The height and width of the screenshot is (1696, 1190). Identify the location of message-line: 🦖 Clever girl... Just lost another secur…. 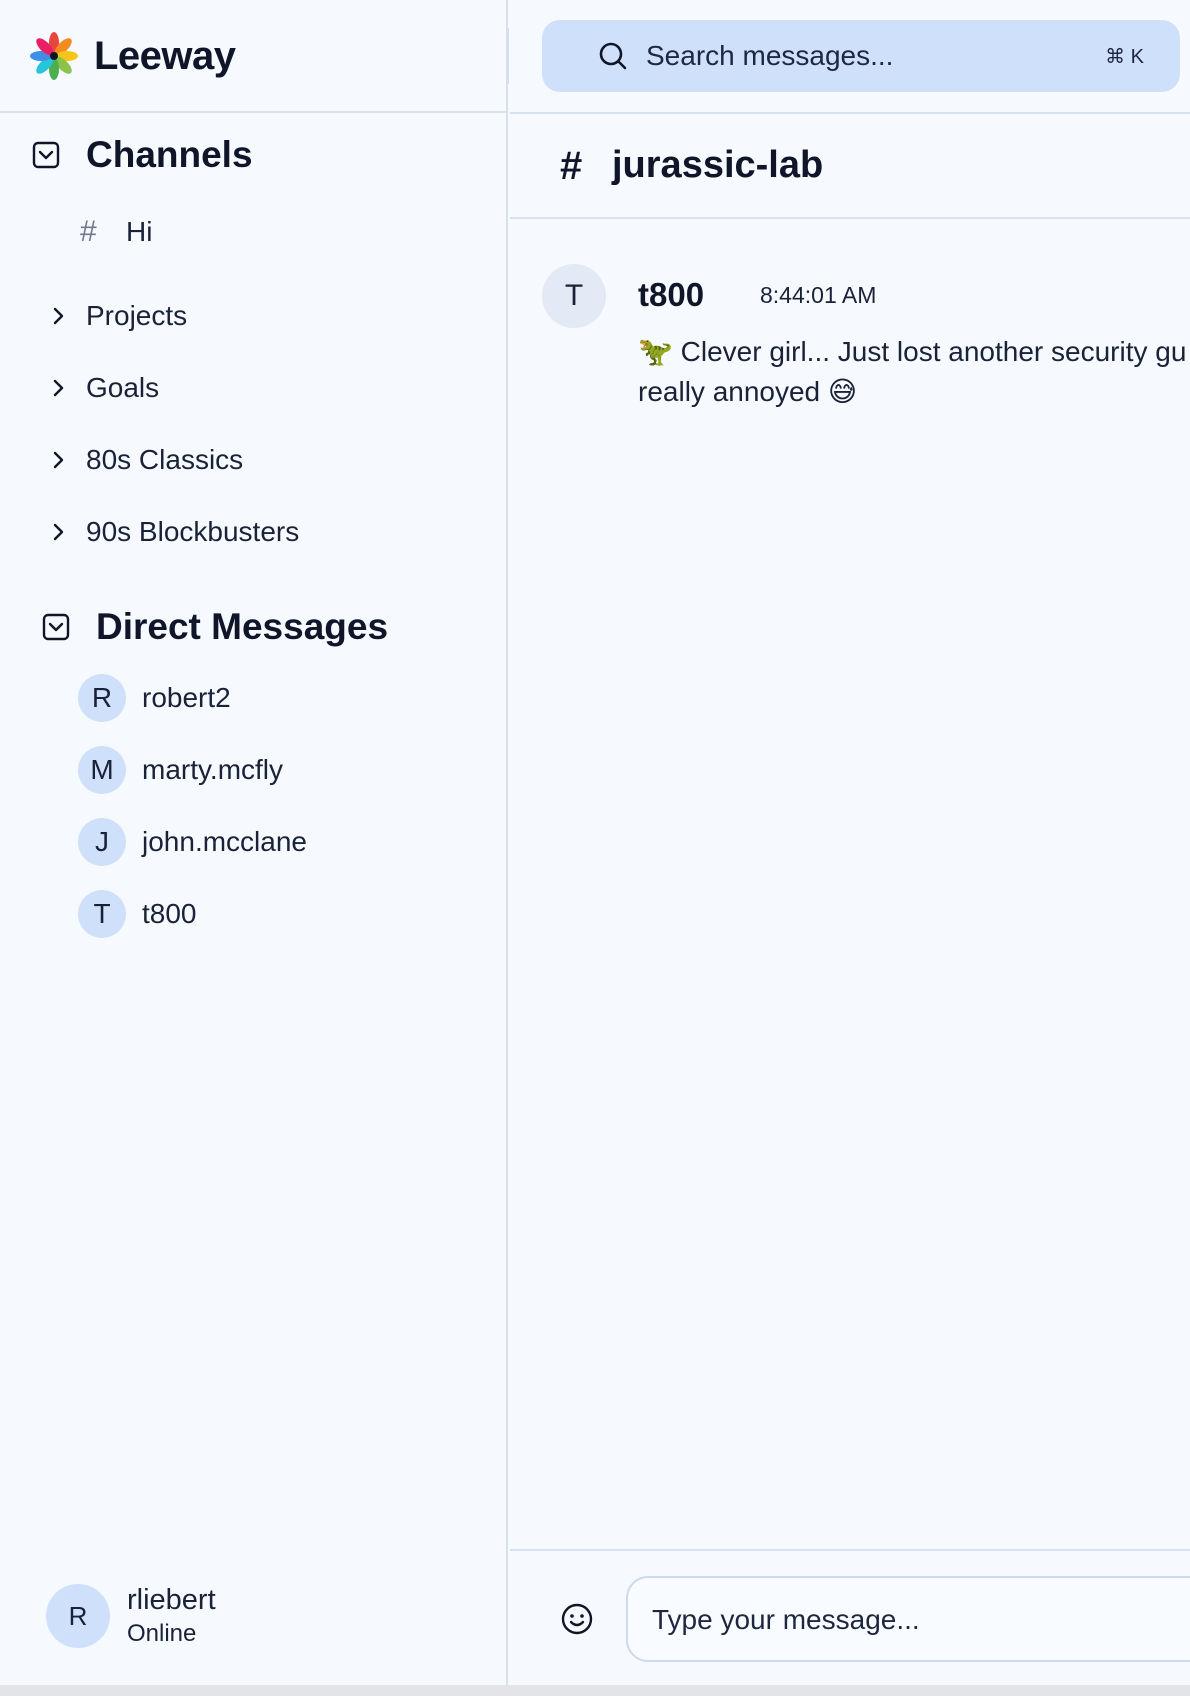
(912, 351).